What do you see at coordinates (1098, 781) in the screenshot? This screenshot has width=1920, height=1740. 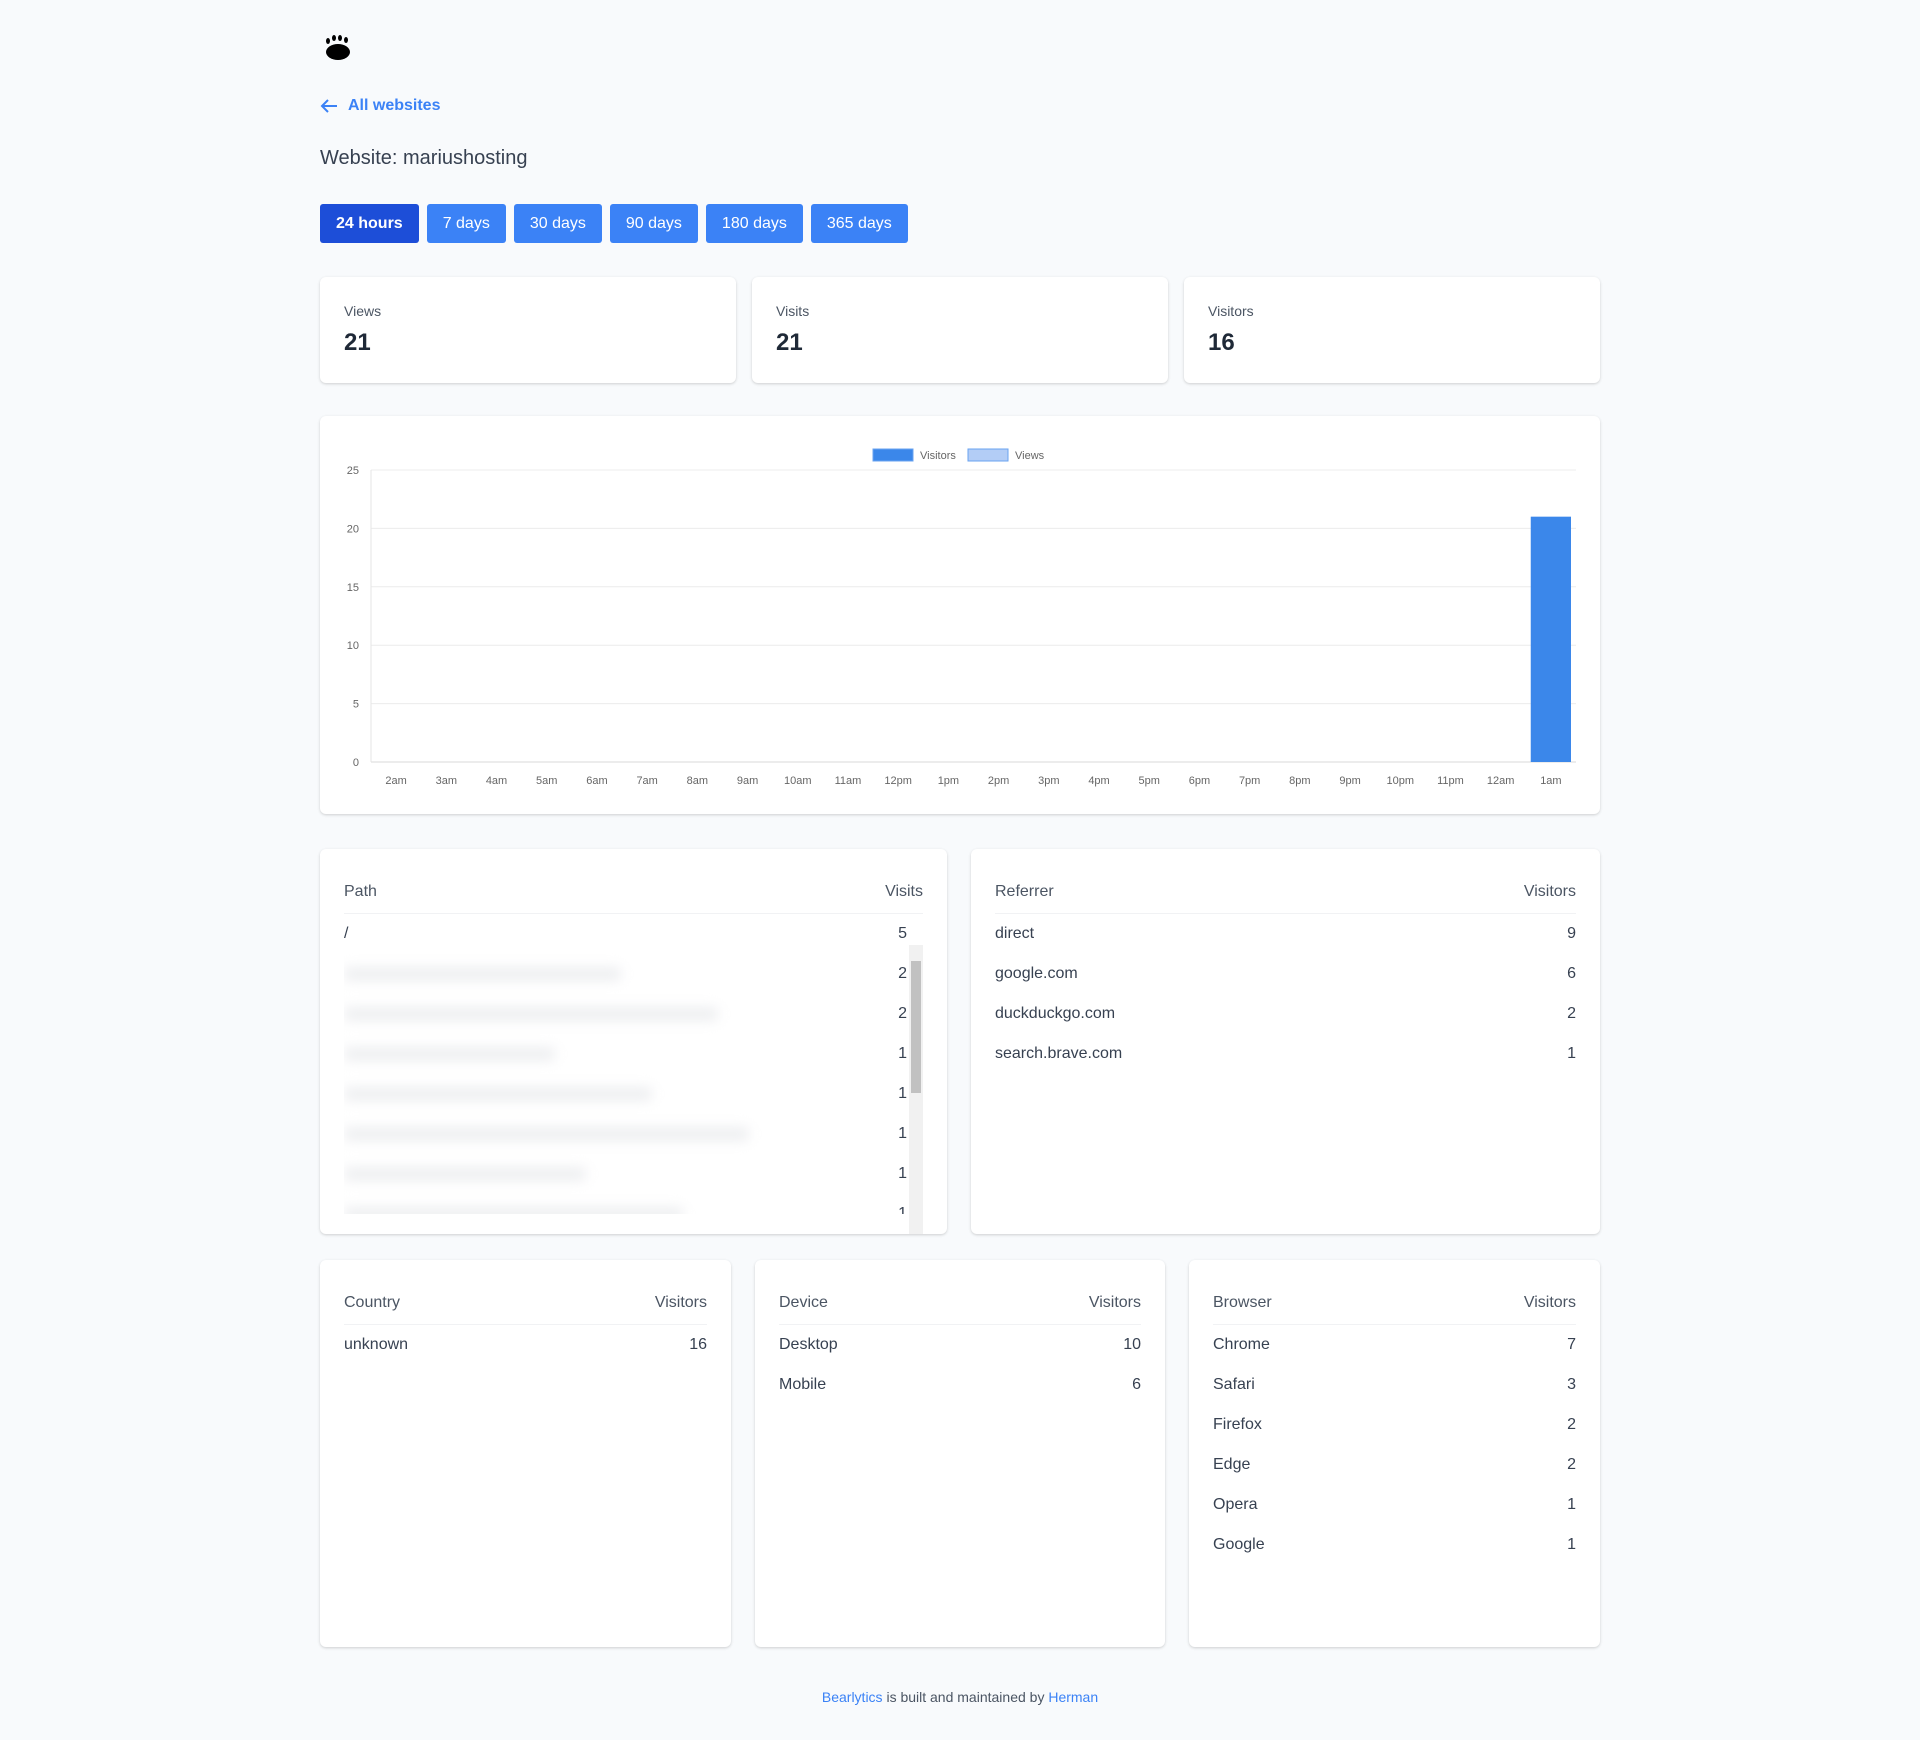 I see `x-tick-label: 4pm` at bounding box center [1098, 781].